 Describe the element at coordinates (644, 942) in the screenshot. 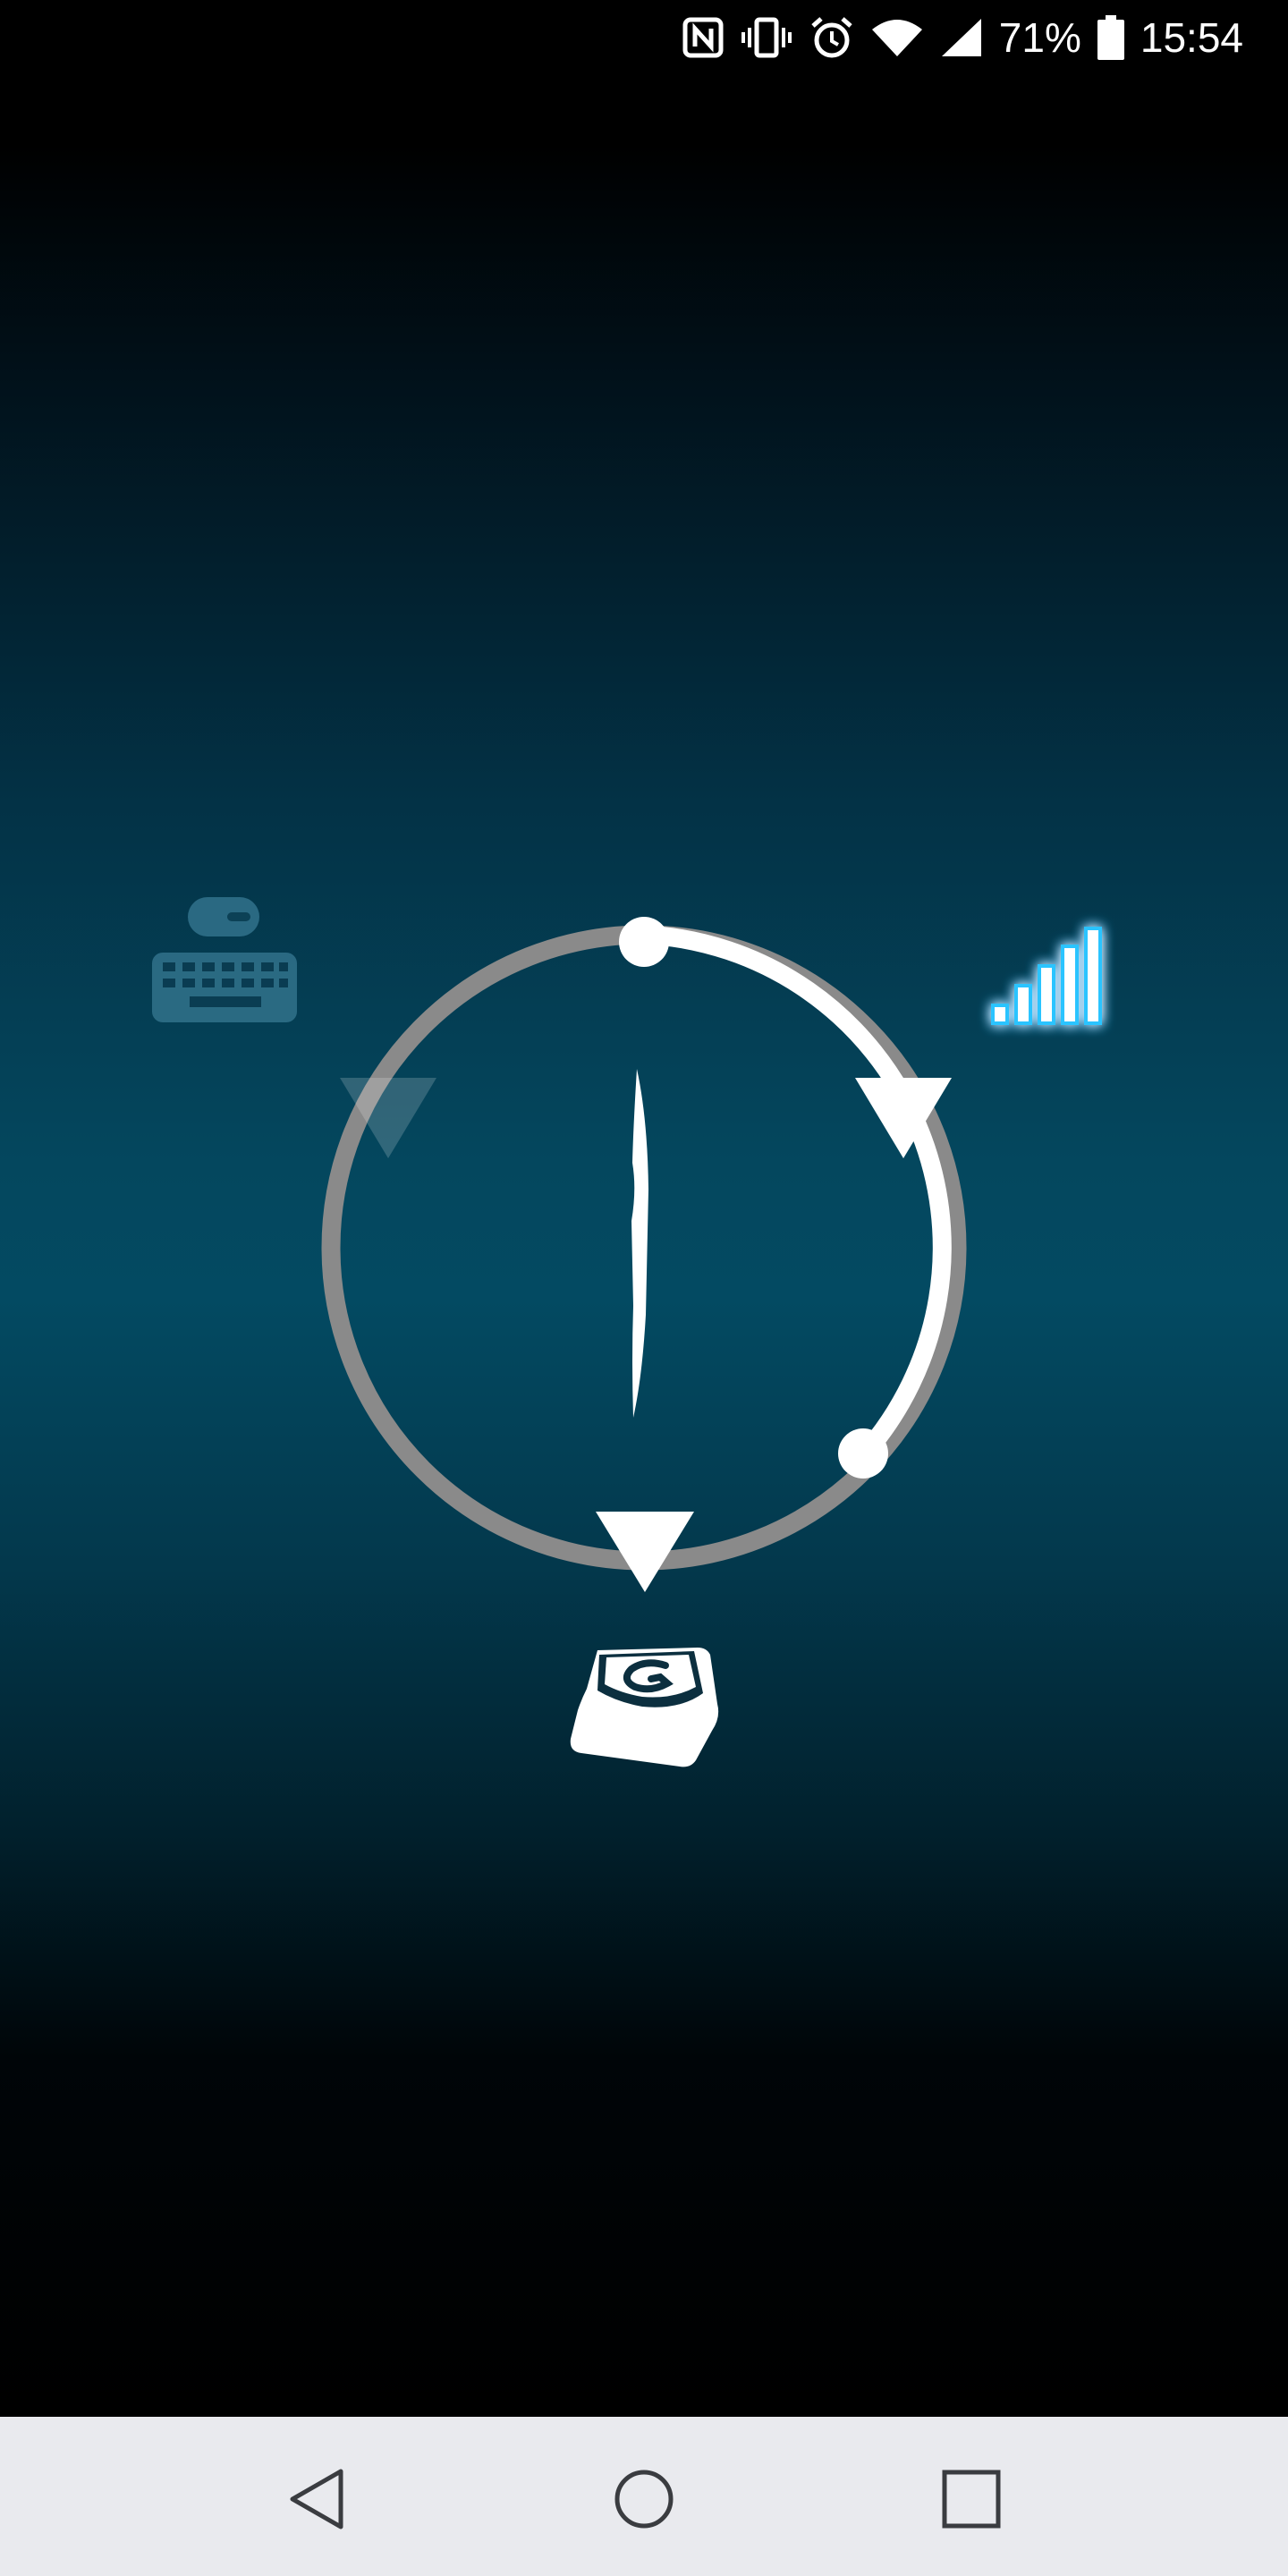

I see `ring-start-knob` at that location.